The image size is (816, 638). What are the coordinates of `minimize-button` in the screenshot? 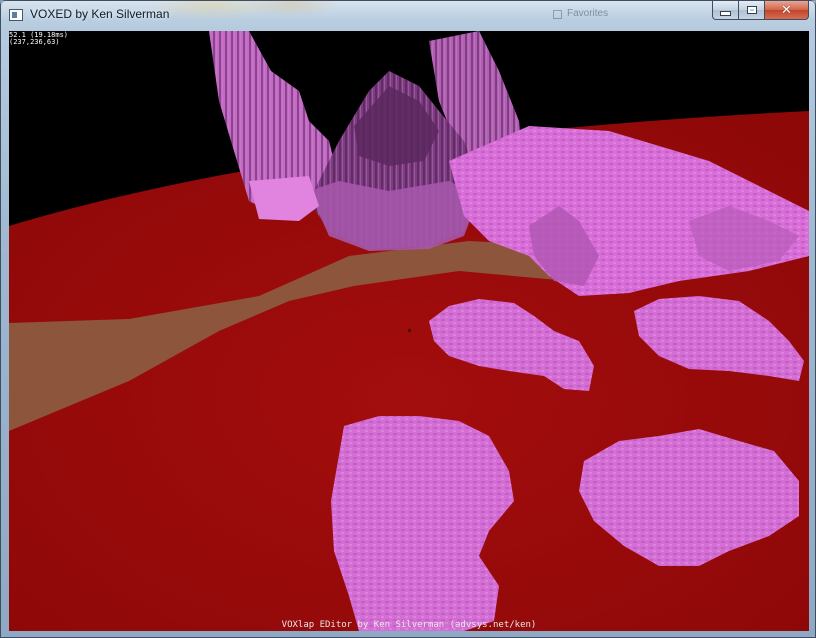 It's located at (725, 10).